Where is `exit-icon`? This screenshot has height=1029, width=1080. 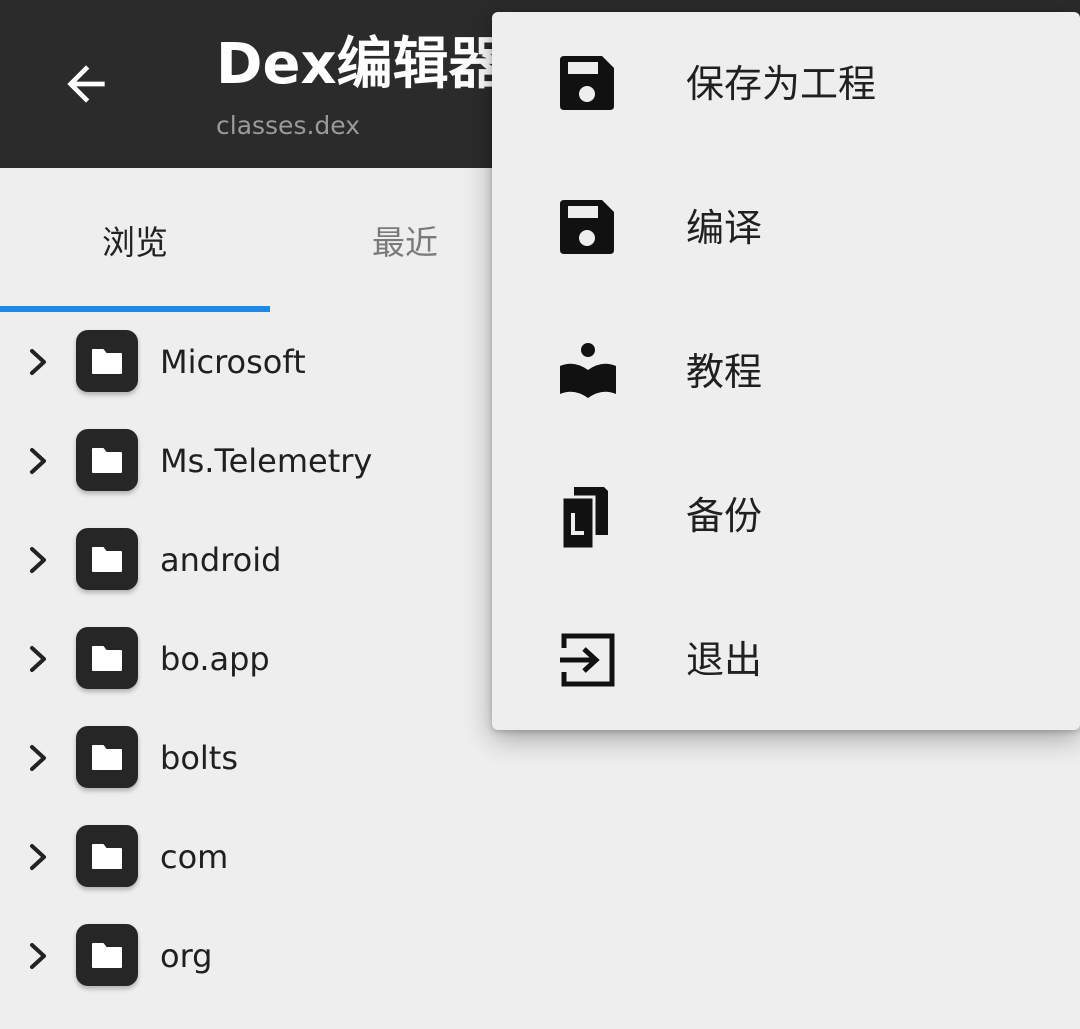
exit-icon is located at coordinates (587, 660).